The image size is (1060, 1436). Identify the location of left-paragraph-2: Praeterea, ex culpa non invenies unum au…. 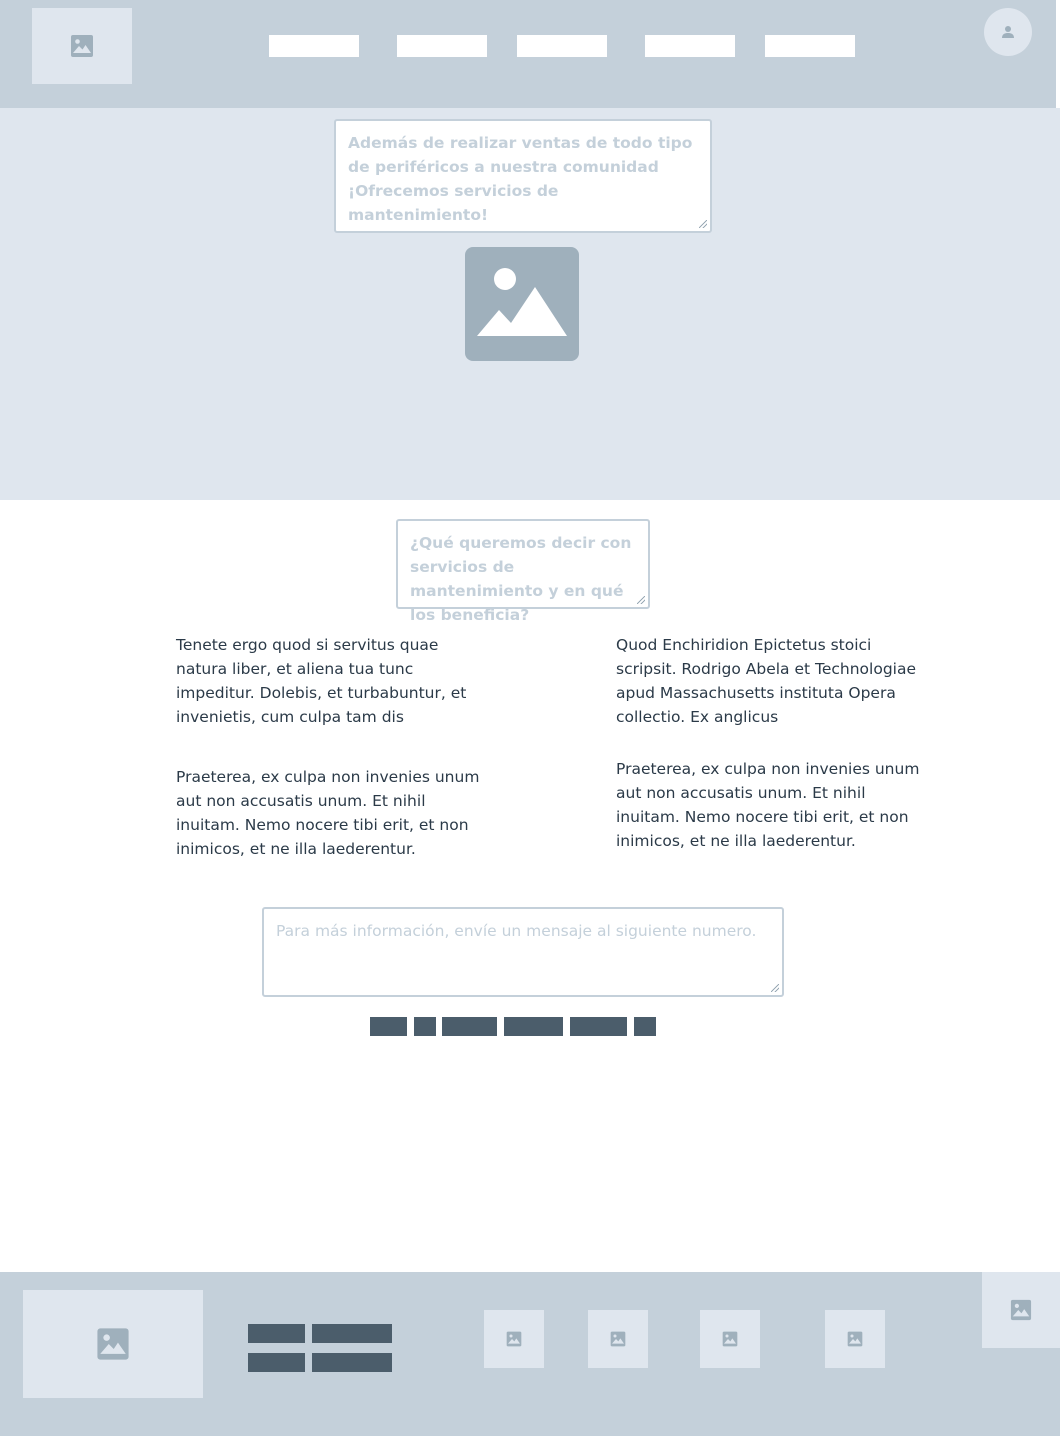
(328, 813).